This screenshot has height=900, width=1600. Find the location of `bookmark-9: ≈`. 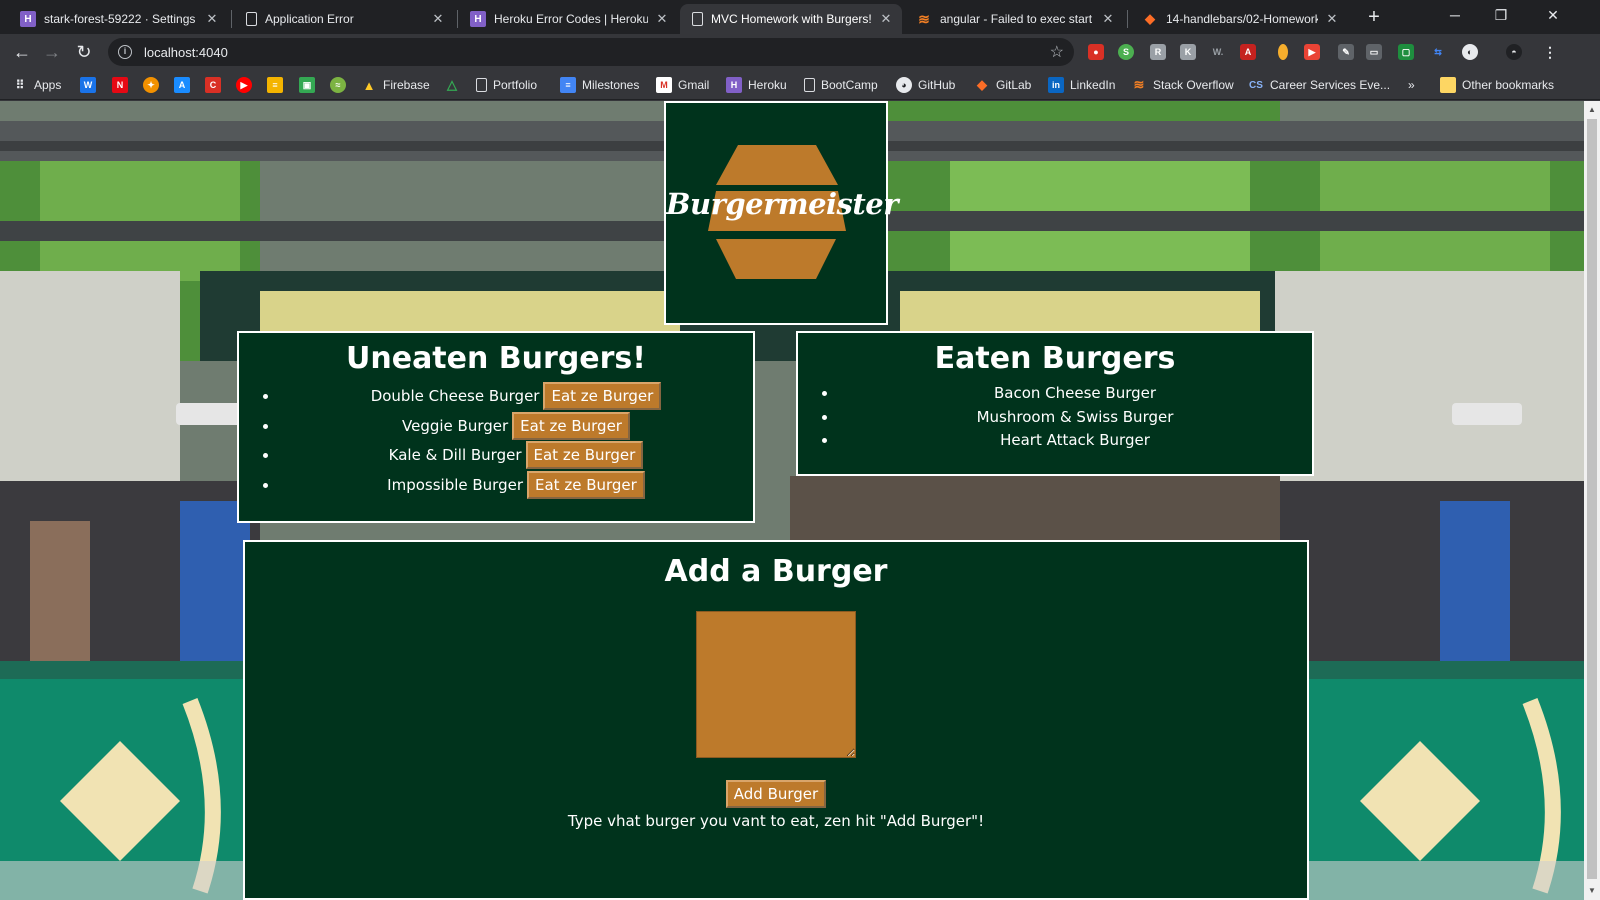

bookmark-9: ≈ is located at coordinates (341, 85).